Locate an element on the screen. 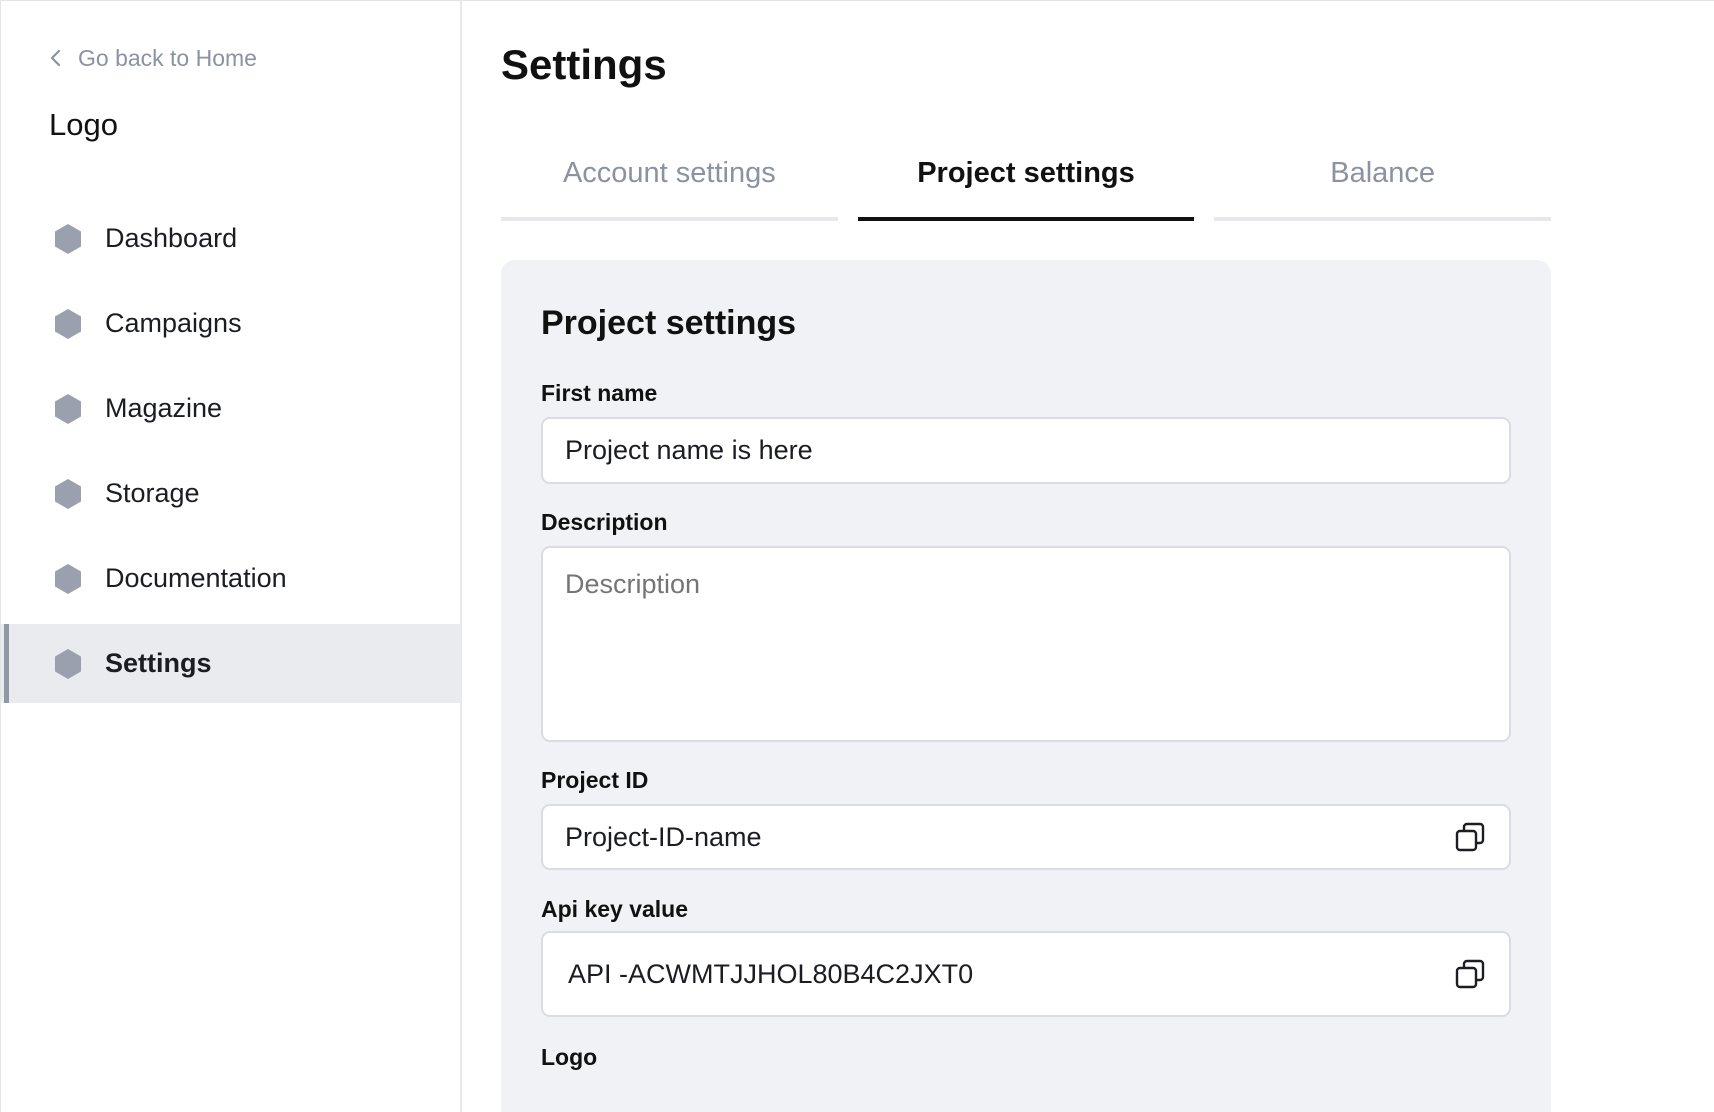  card-title: Project settings is located at coordinates (669, 323).